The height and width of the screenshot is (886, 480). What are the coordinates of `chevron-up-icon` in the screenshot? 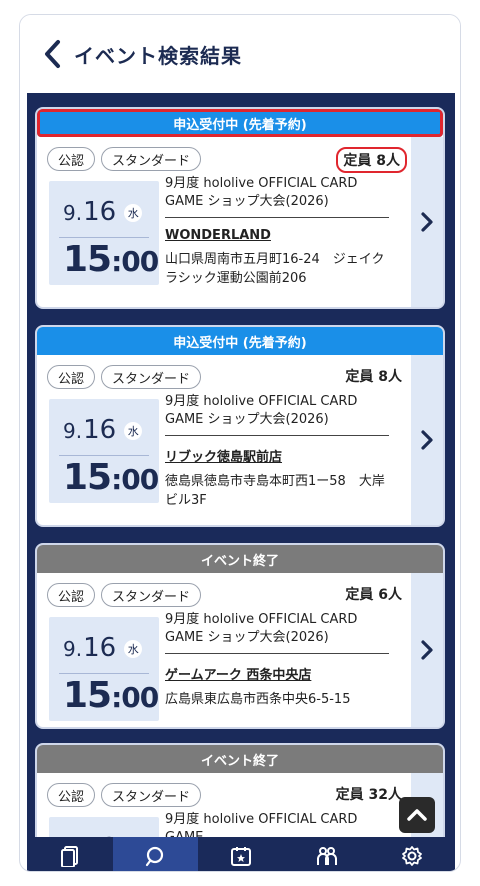 It's located at (417, 815).